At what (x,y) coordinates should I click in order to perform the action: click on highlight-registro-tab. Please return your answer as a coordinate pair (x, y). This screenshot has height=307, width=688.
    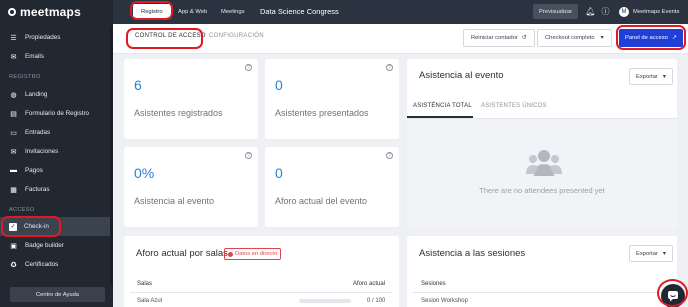
    Looking at the image, I should click on (151, 10).